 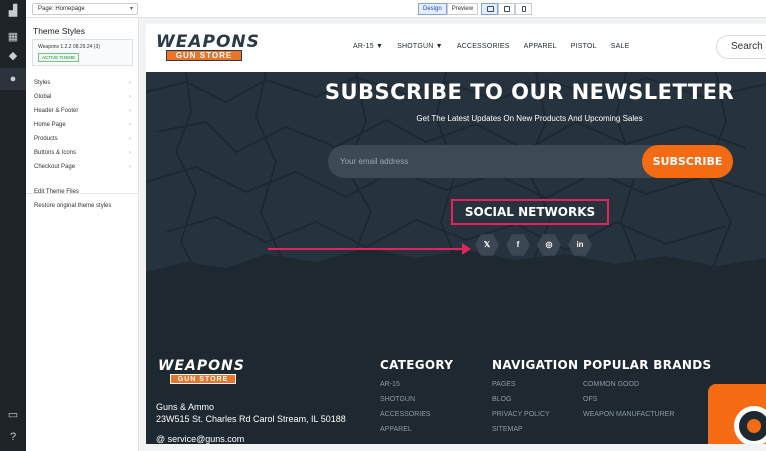 I want to click on footer-link: AR-15, so click(x=416, y=384).